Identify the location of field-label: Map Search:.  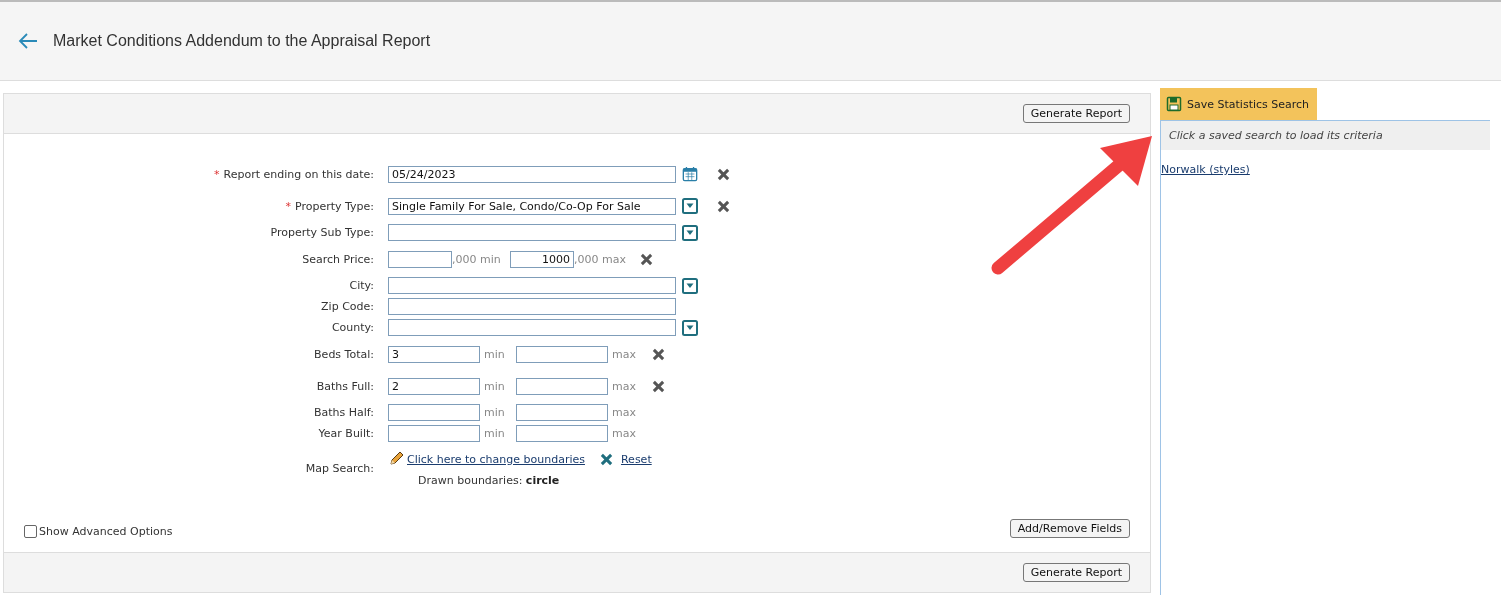
(339, 468).